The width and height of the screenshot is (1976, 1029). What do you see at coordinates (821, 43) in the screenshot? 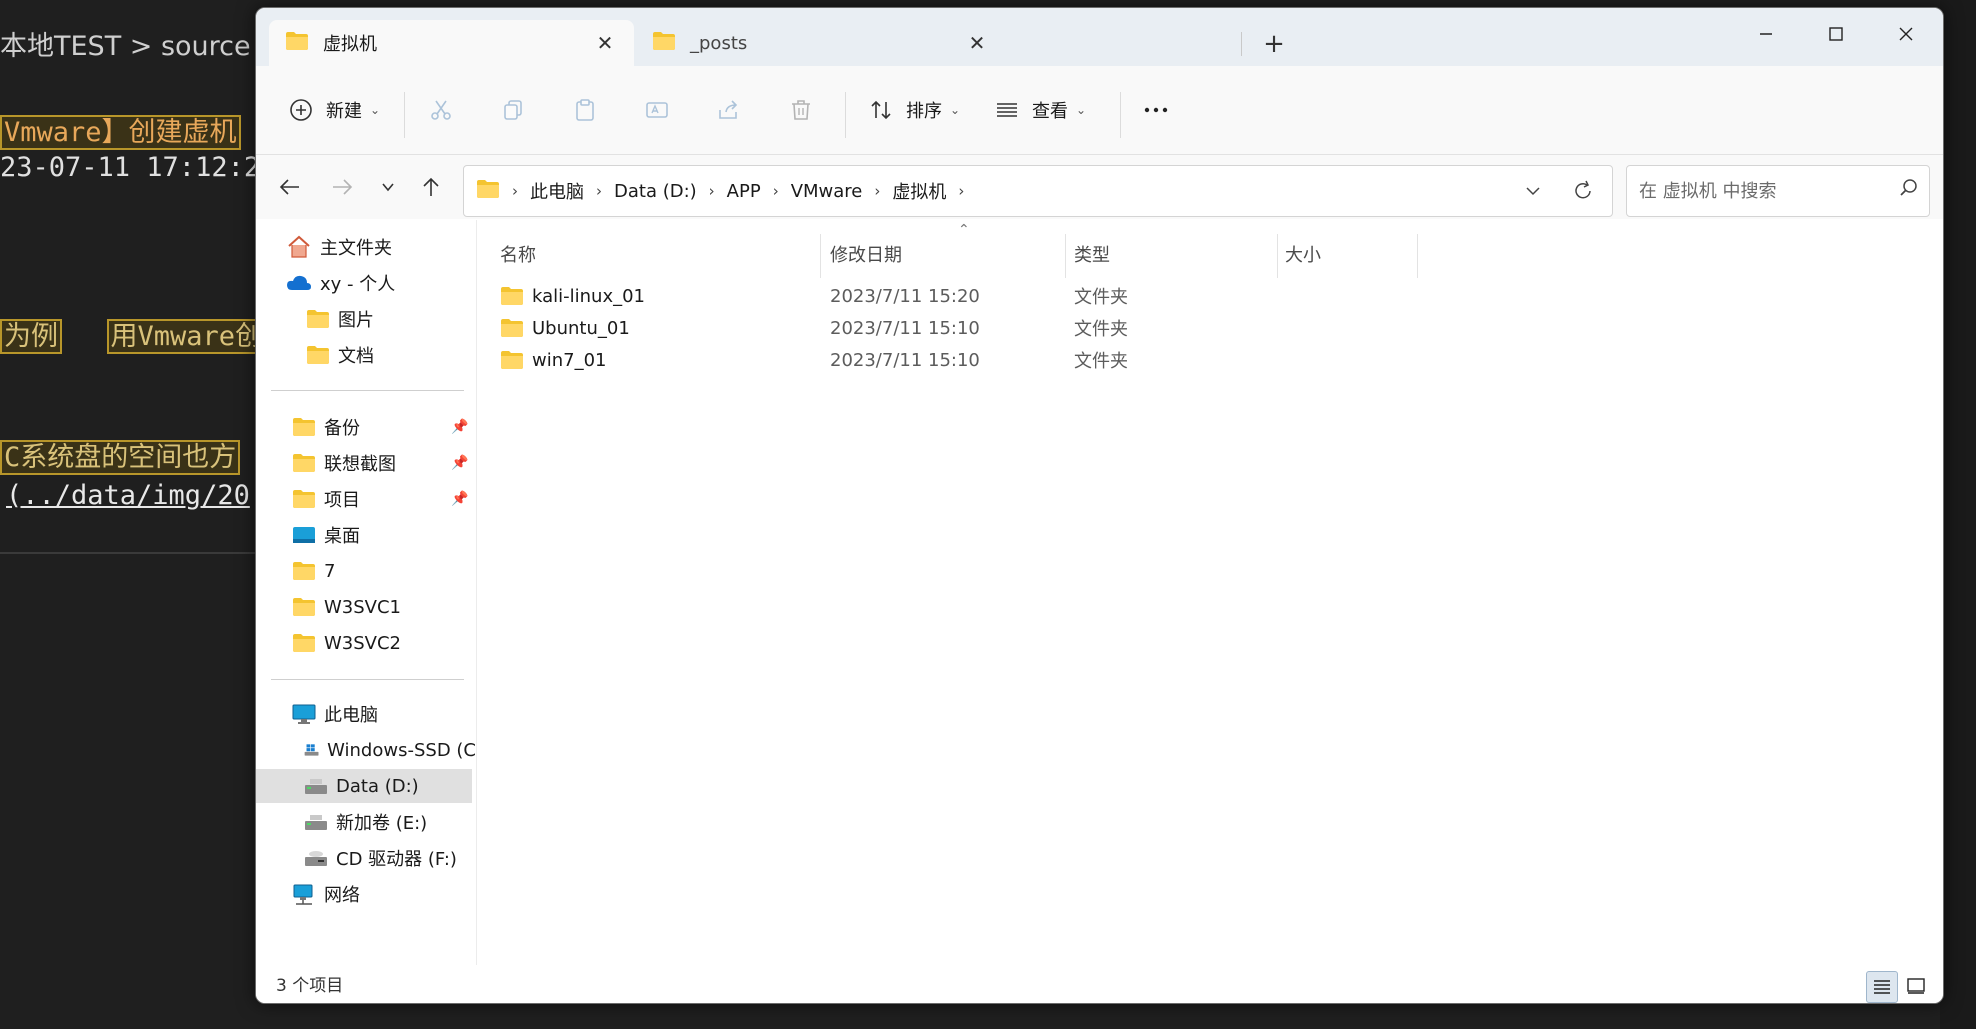
I see `tab-posts: _posts ✕` at bounding box center [821, 43].